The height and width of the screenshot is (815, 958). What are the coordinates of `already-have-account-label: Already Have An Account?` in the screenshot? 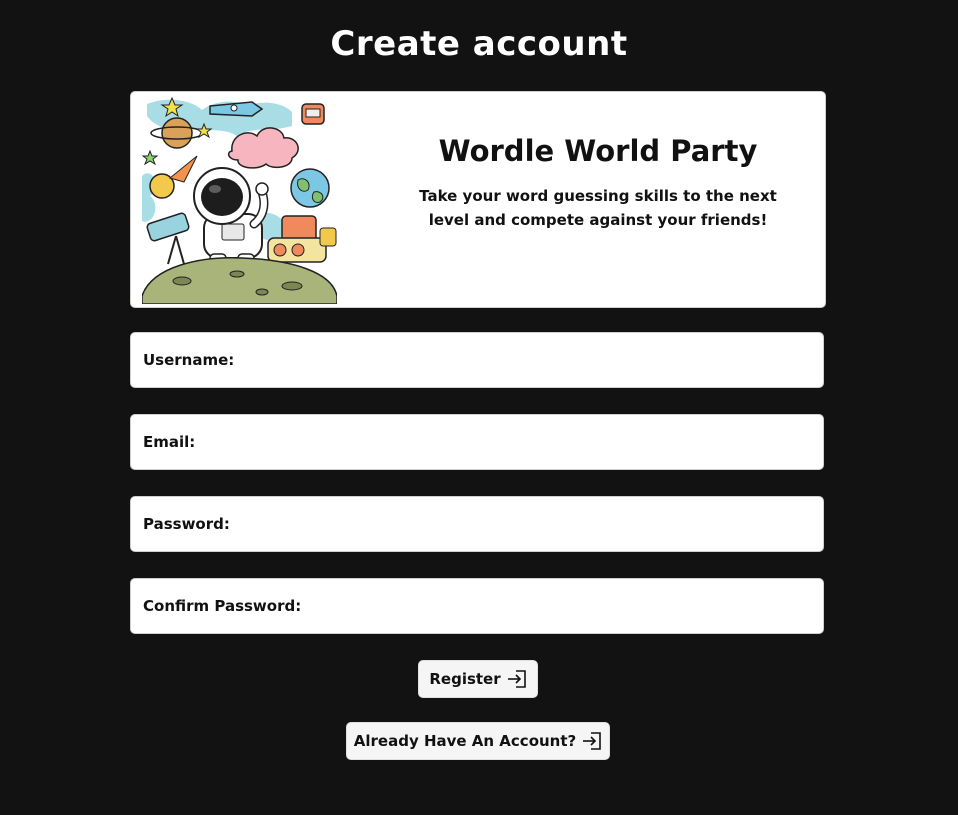 It's located at (465, 741).